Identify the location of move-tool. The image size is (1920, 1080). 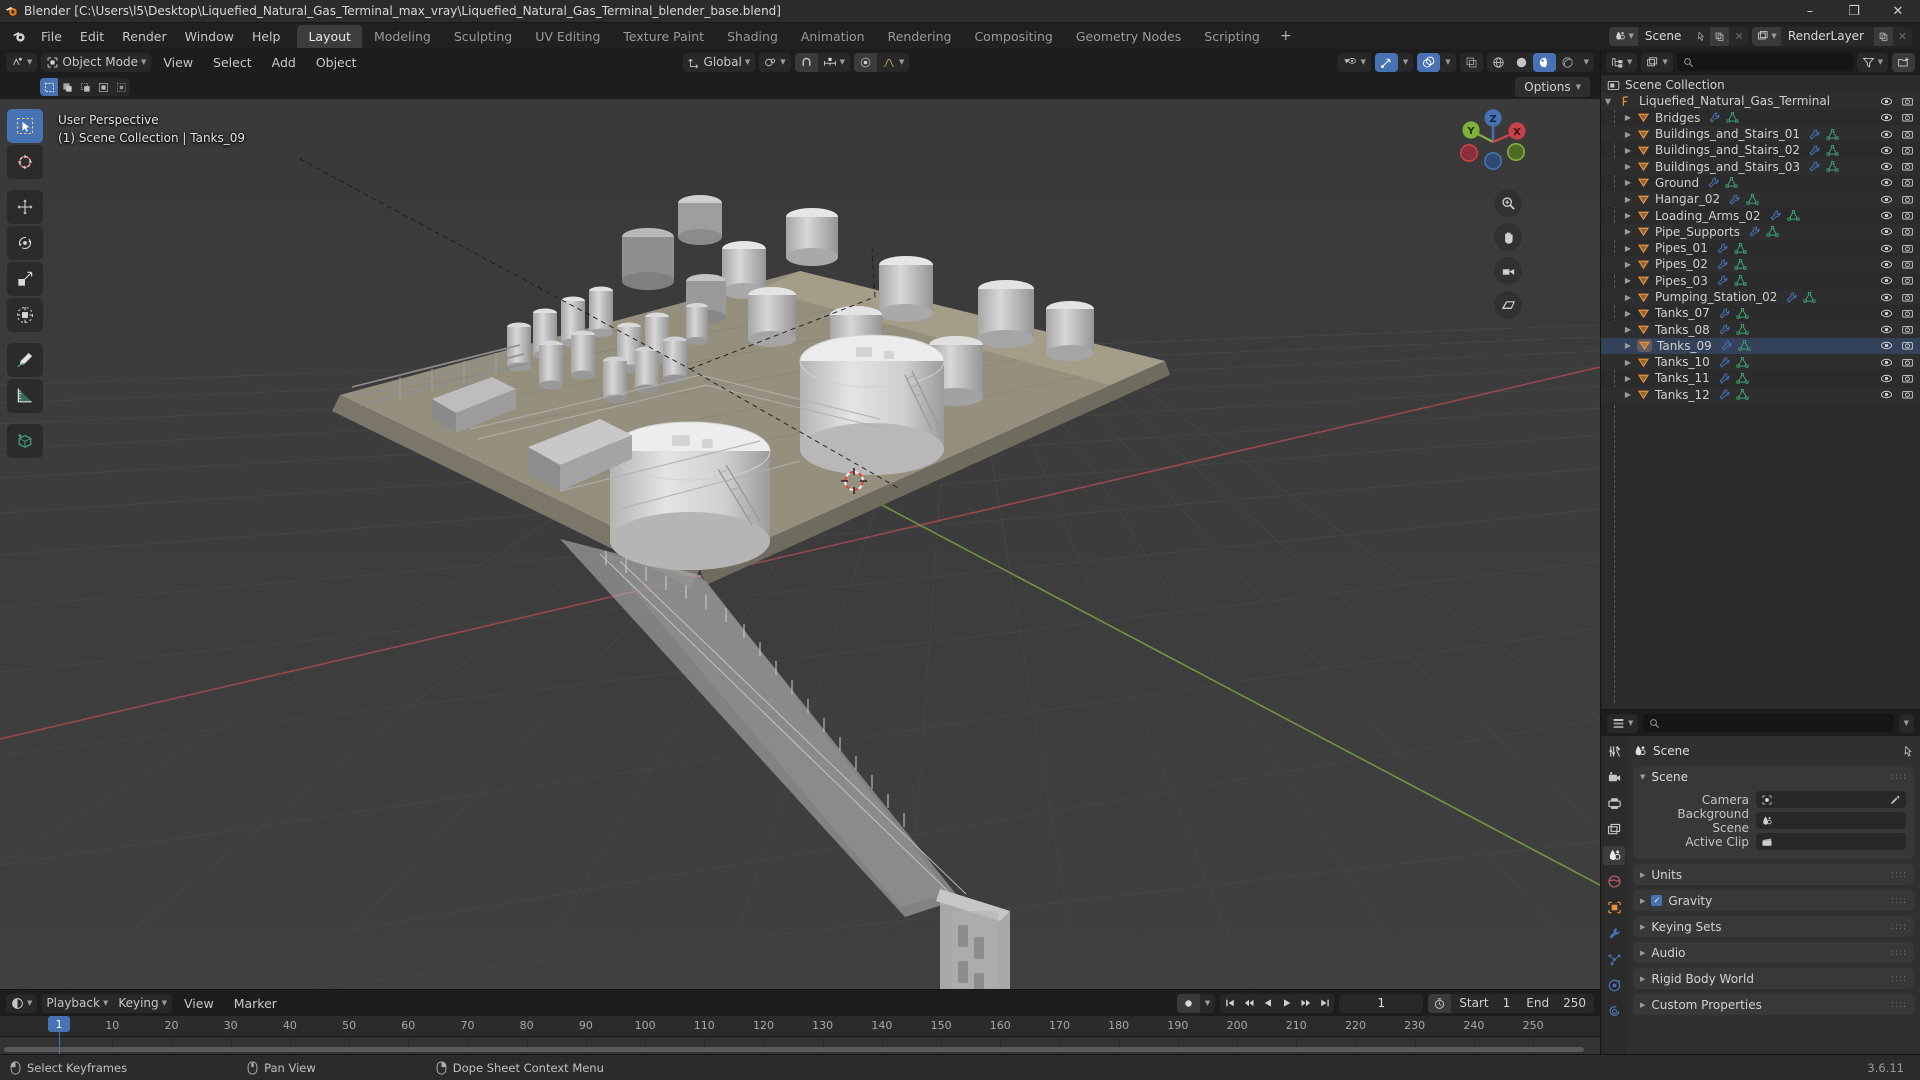
(25, 207).